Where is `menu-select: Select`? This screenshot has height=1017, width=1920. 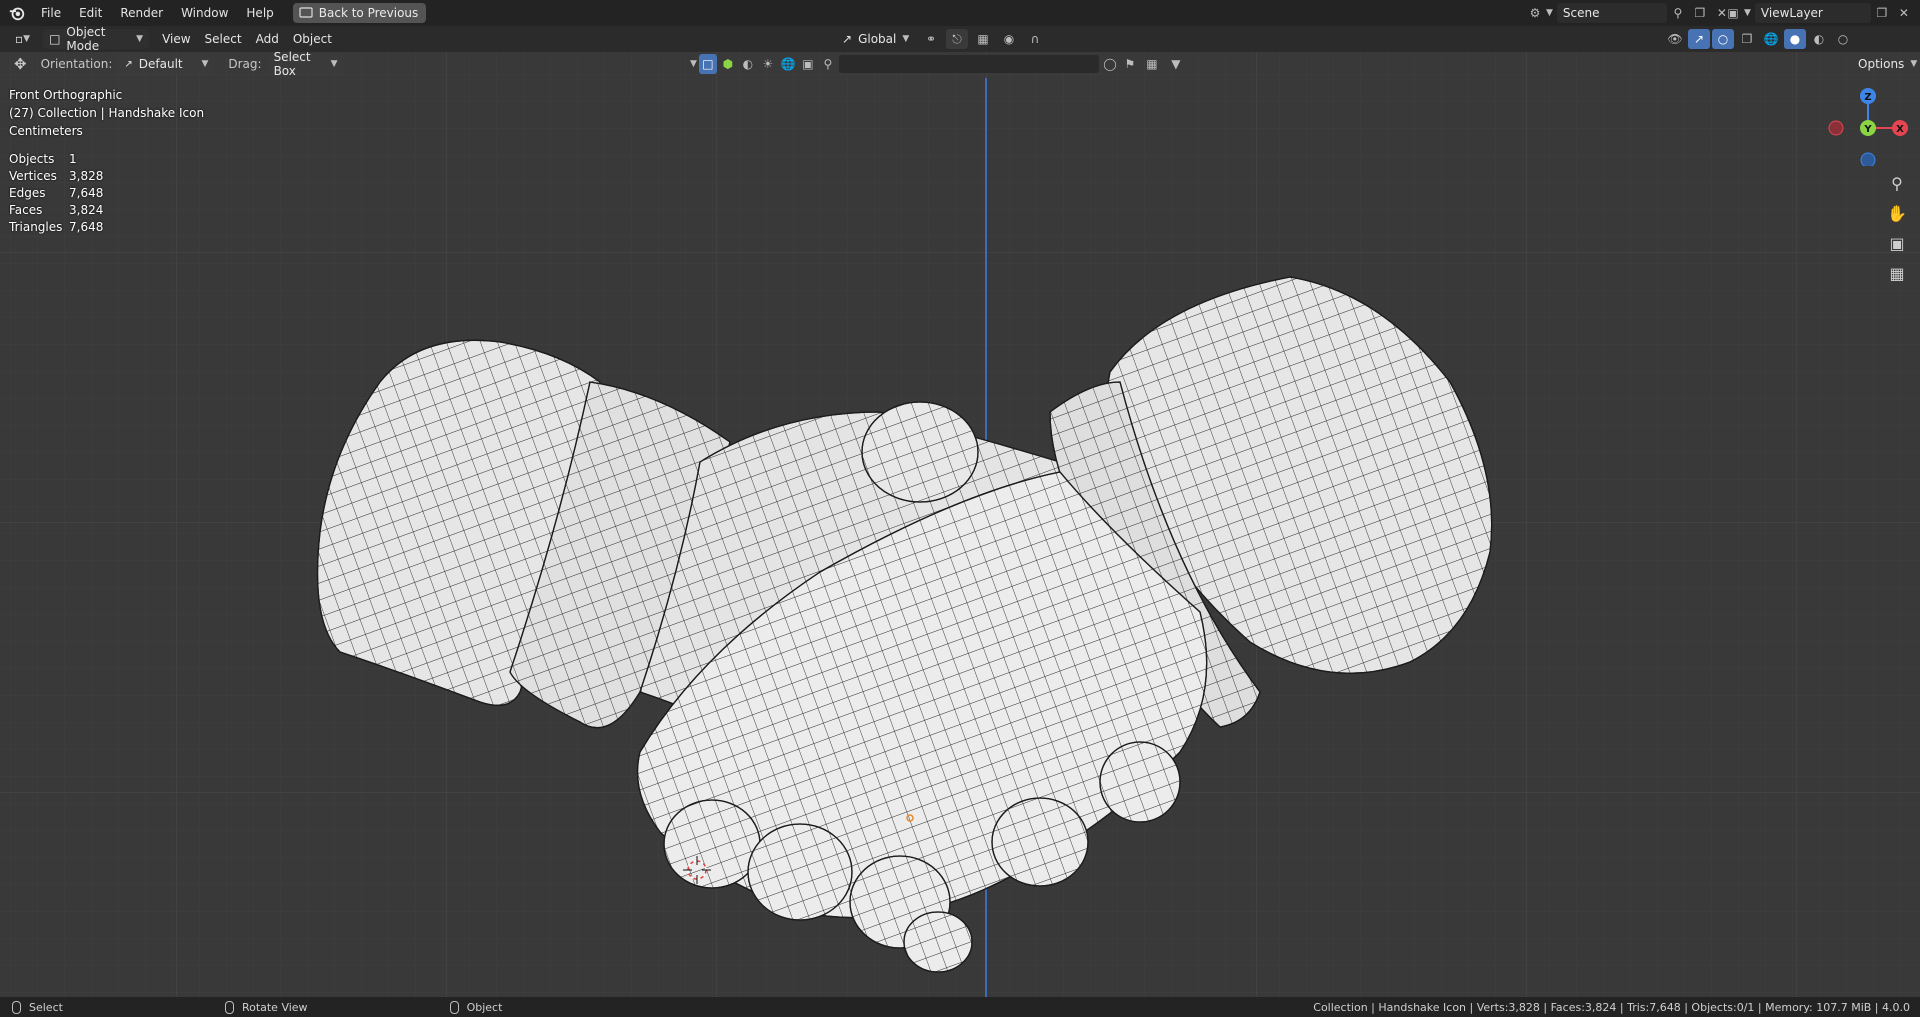 menu-select: Select is located at coordinates (223, 39).